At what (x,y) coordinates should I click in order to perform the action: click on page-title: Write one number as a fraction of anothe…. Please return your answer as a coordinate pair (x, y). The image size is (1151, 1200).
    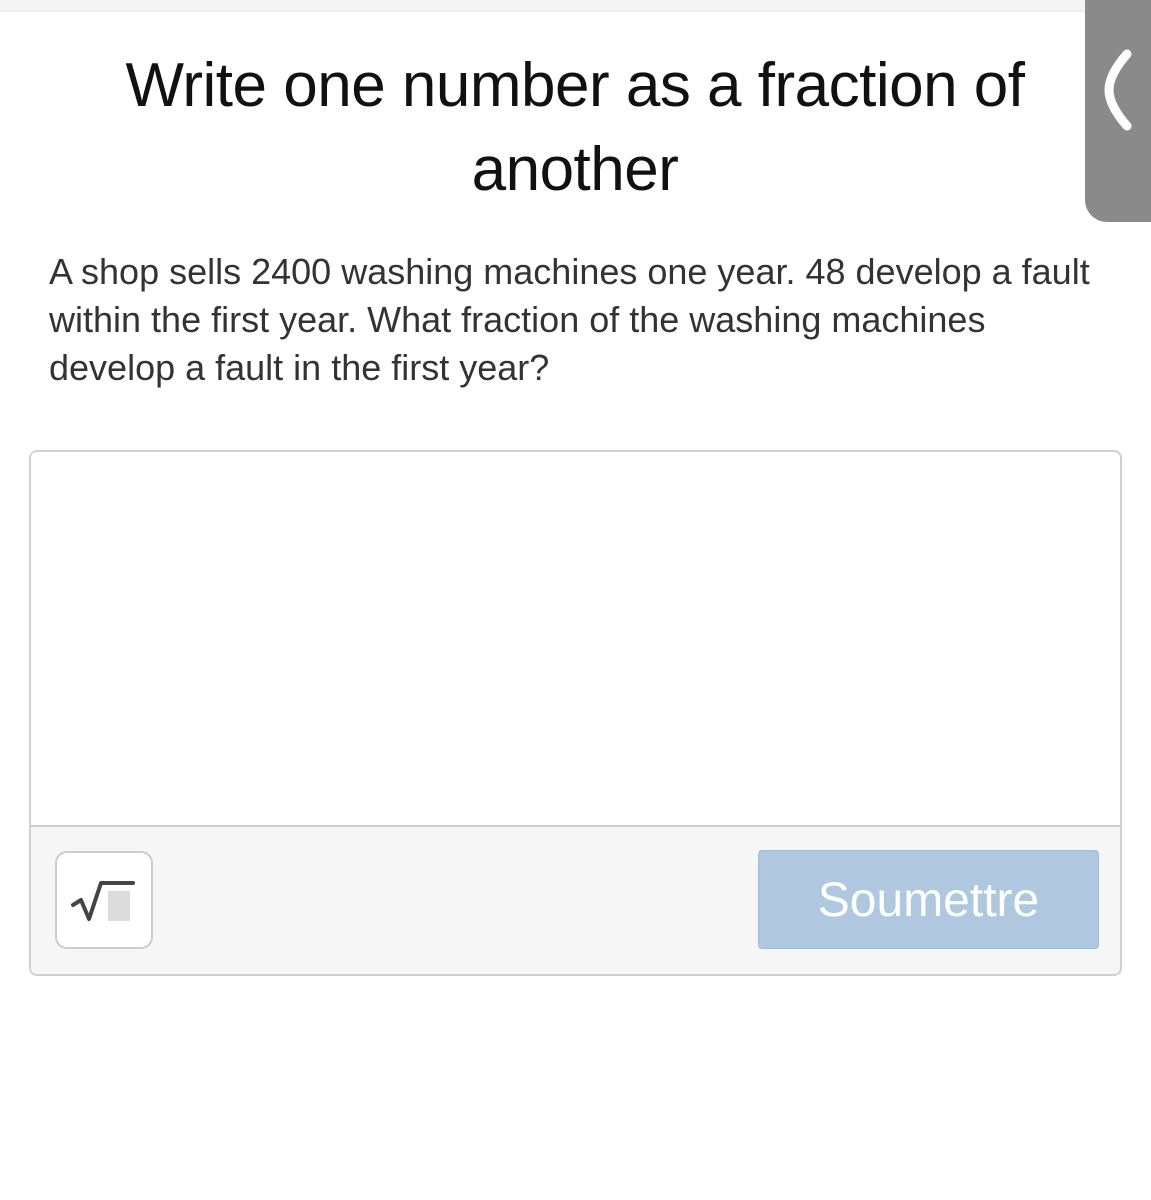
    Looking at the image, I should click on (575, 127).